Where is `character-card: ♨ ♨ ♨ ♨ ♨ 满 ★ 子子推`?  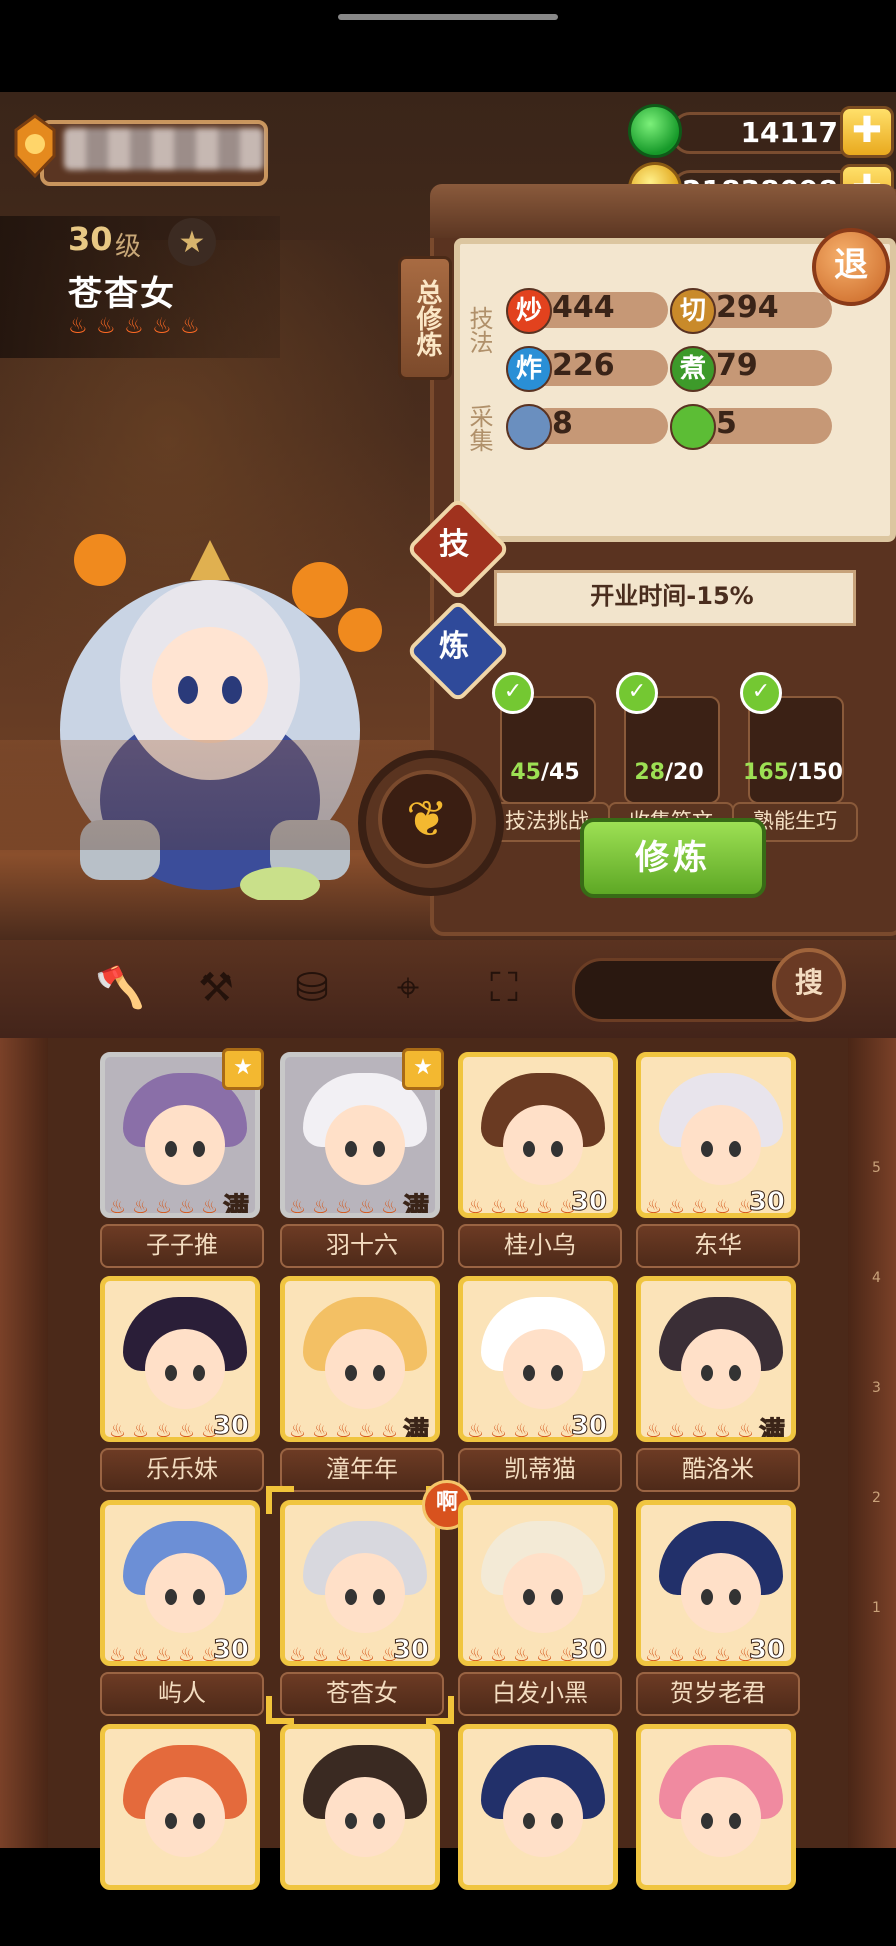
character-card: ♨ ♨ ♨ ♨ ♨ 满 ★ 子子推 is located at coordinates (182, 1161).